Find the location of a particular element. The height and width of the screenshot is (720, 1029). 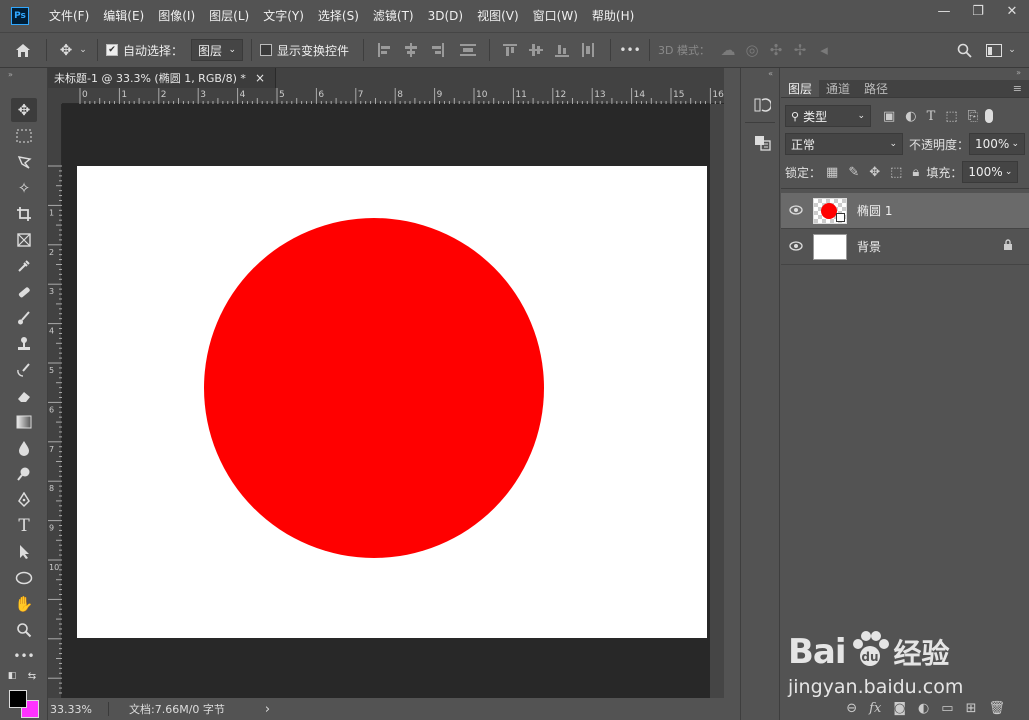

hand-tool-icon: ✋ is located at coordinates (24, 604).